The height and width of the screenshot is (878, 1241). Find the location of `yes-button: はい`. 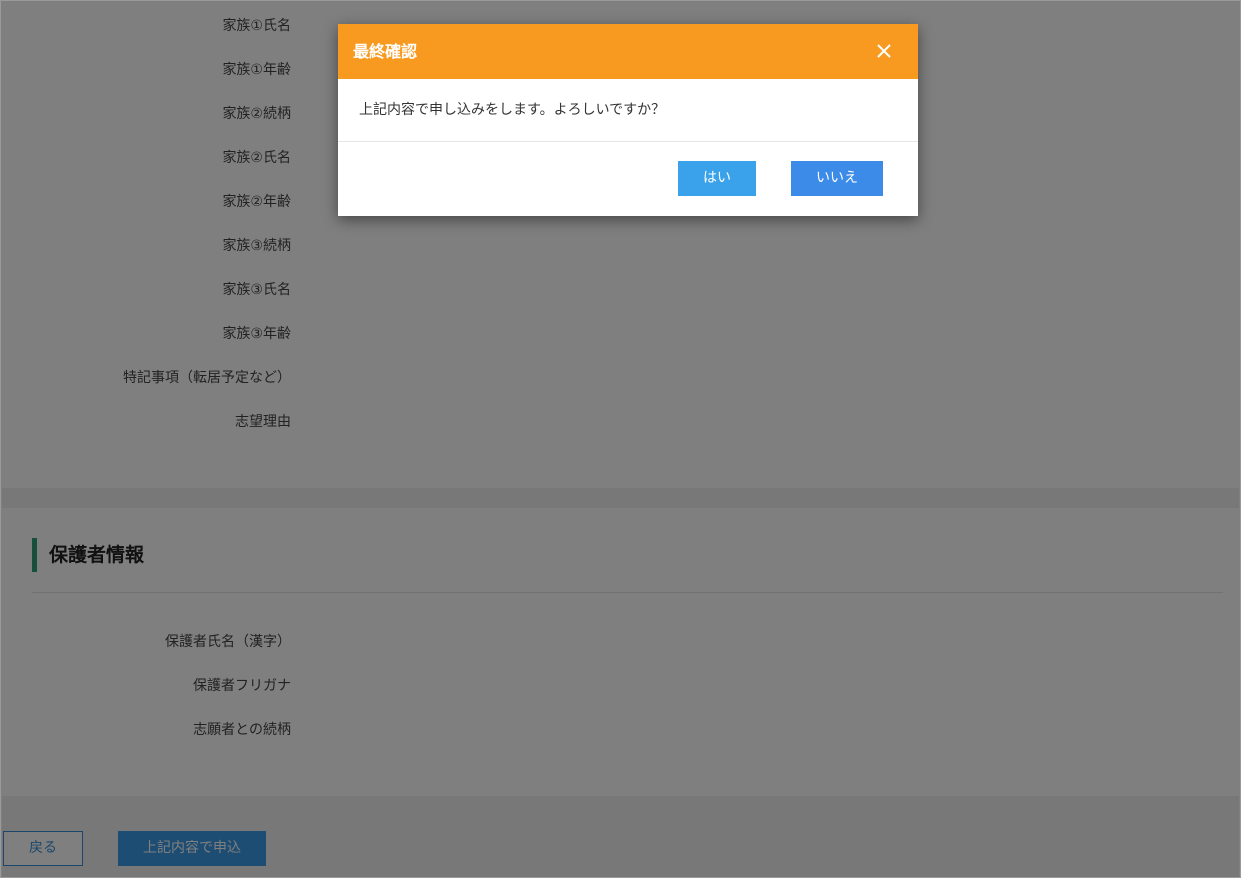

yes-button: はい is located at coordinates (717, 178).